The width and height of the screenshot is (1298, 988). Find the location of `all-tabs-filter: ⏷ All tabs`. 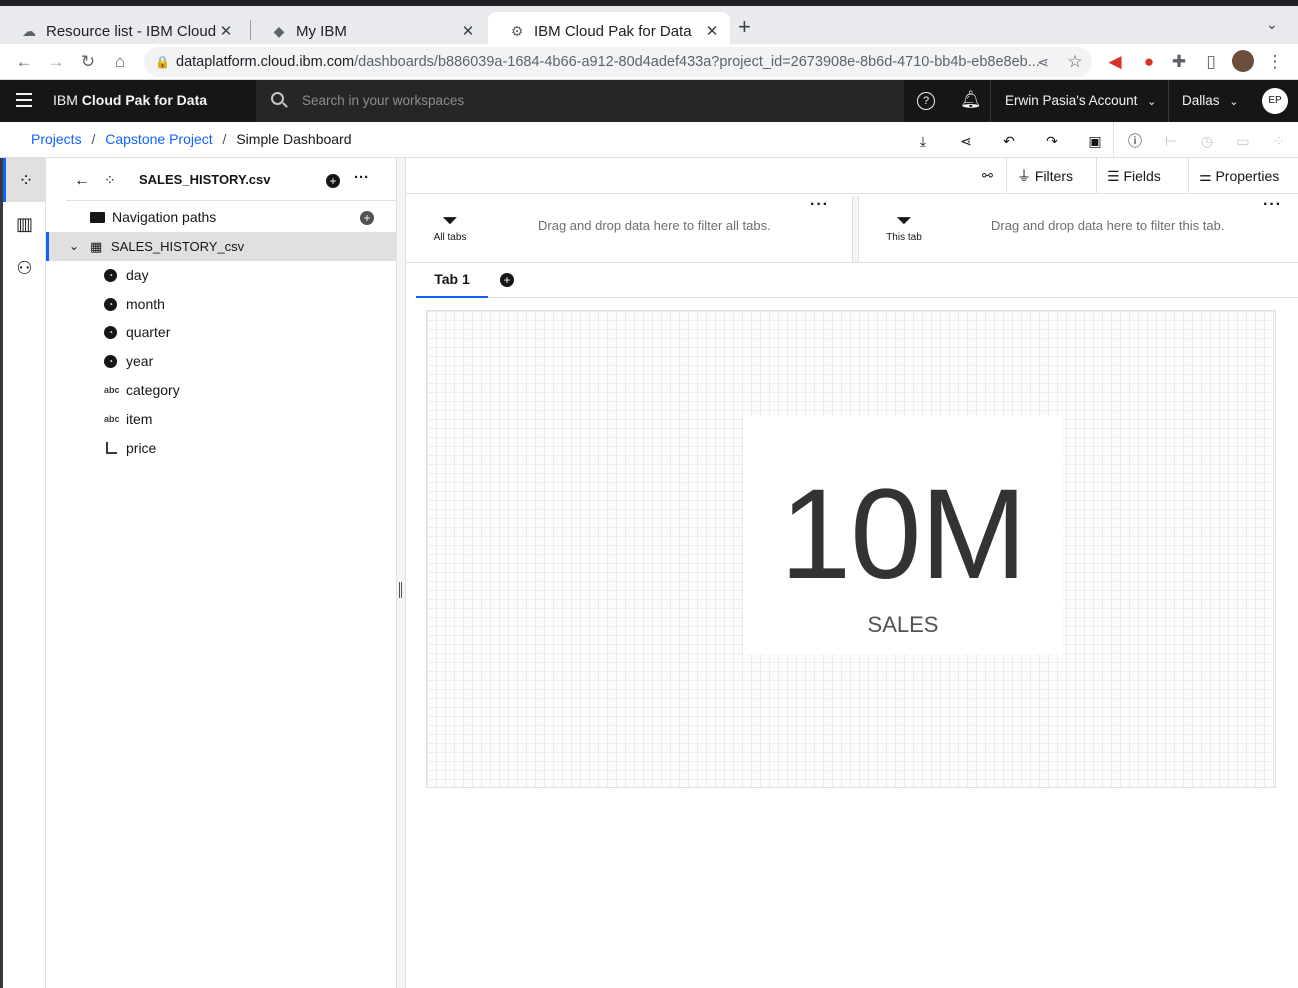

all-tabs-filter: ⏷ All tabs is located at coordinates (450, 226).